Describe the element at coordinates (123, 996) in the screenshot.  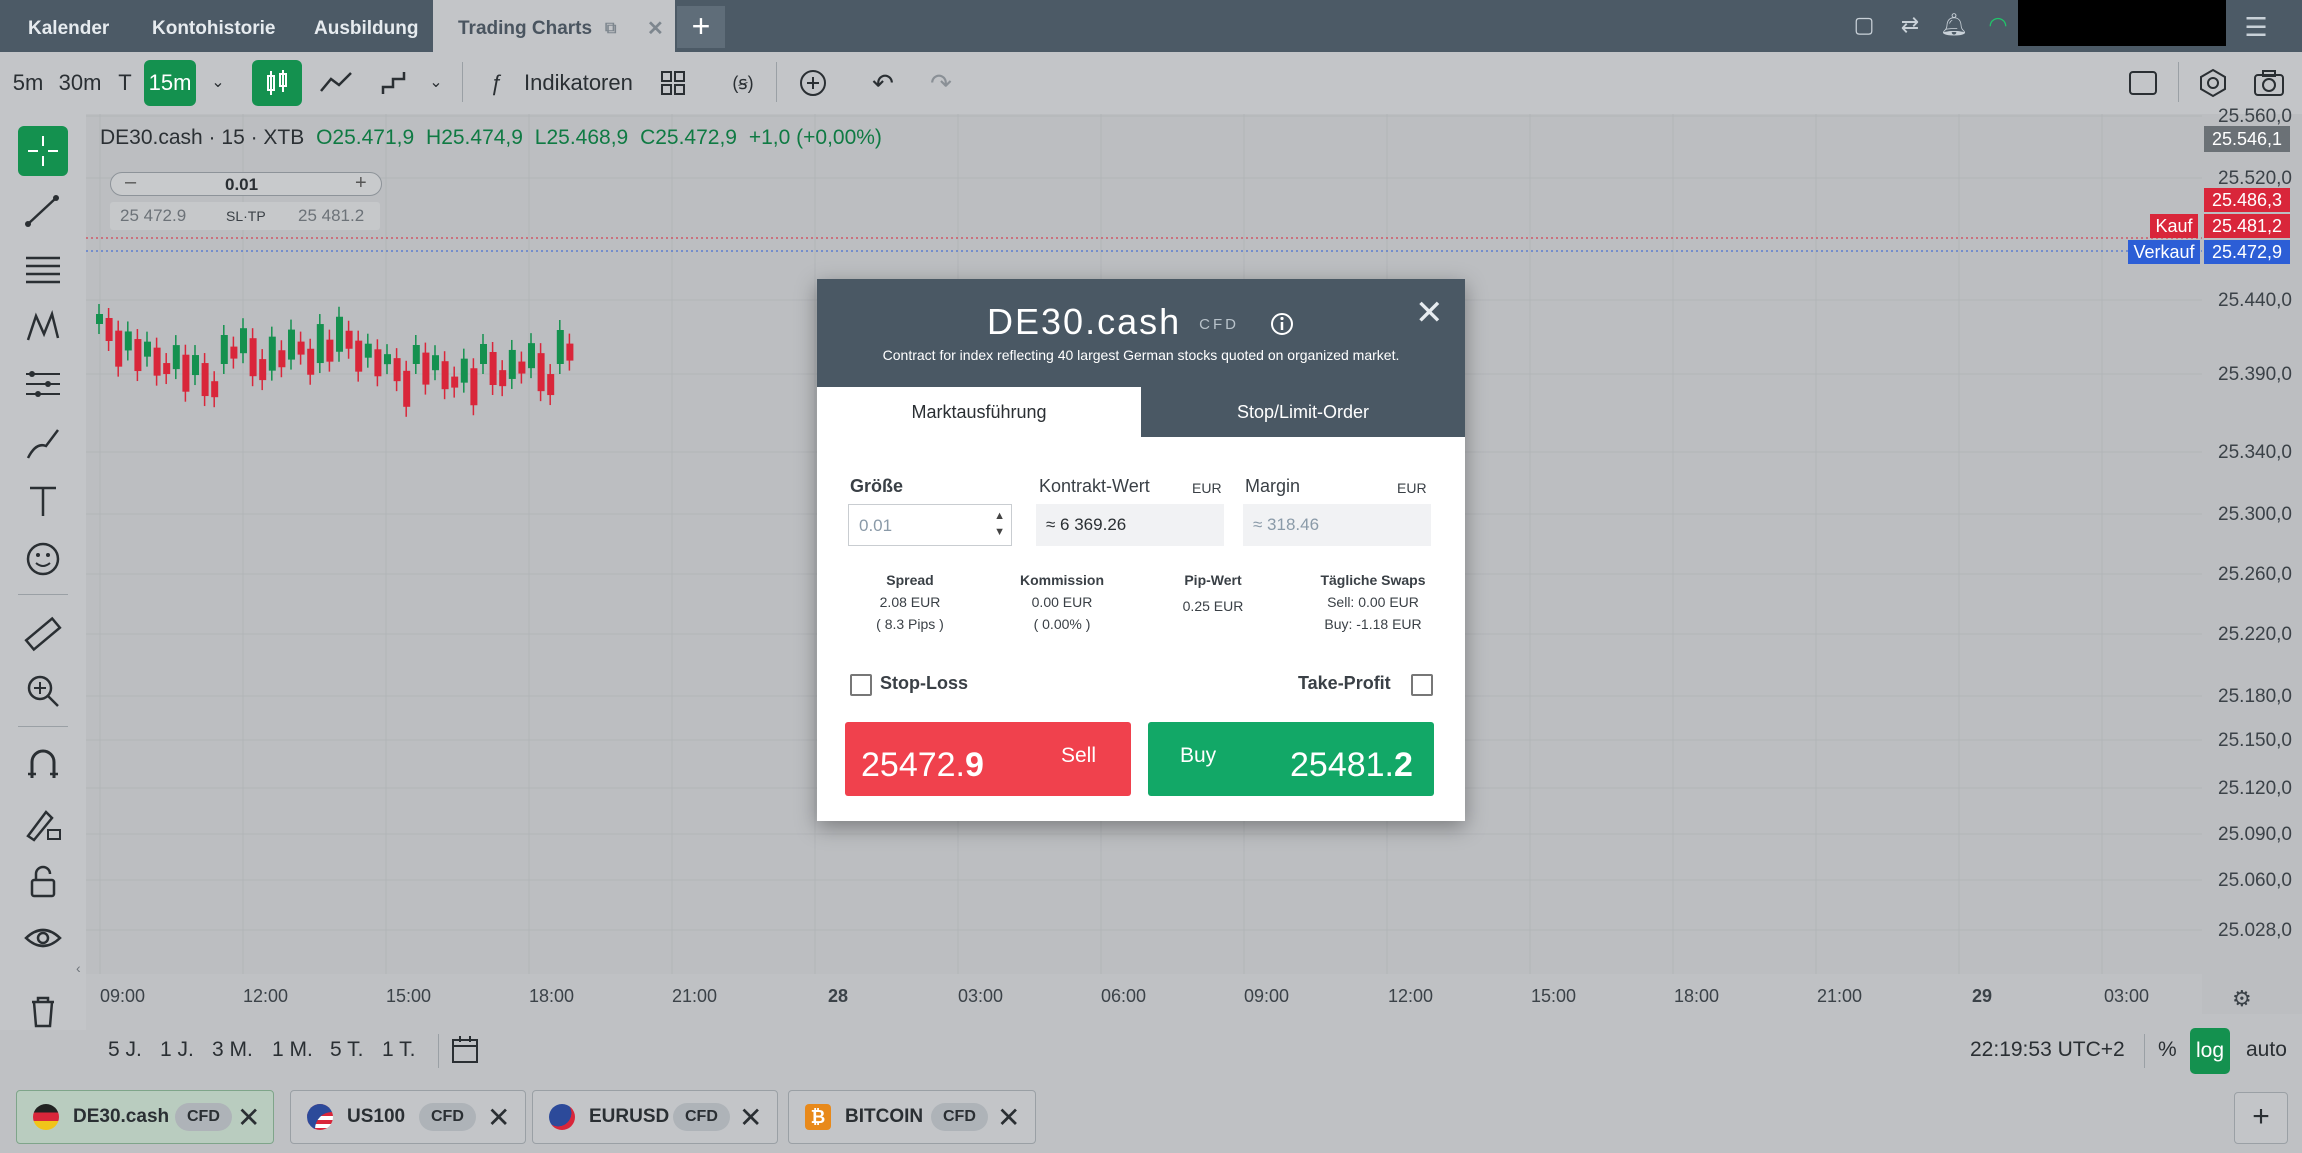
I see `time-label: 09:00` at that location.